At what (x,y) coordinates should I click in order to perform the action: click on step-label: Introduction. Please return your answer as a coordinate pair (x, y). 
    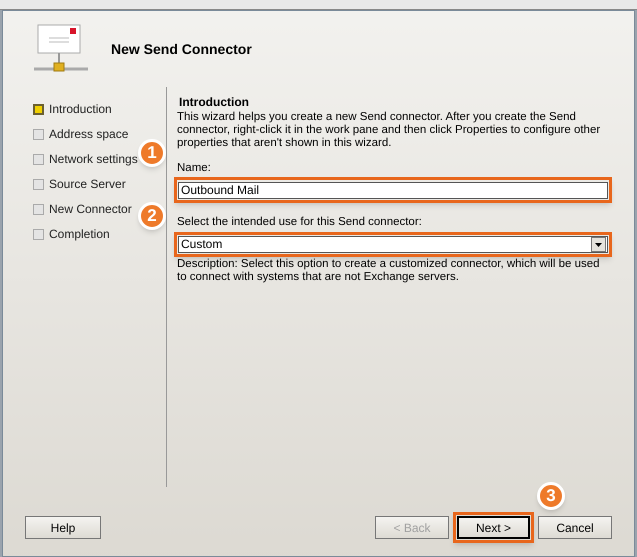
    Looking at the image, I should click on (80, 109).